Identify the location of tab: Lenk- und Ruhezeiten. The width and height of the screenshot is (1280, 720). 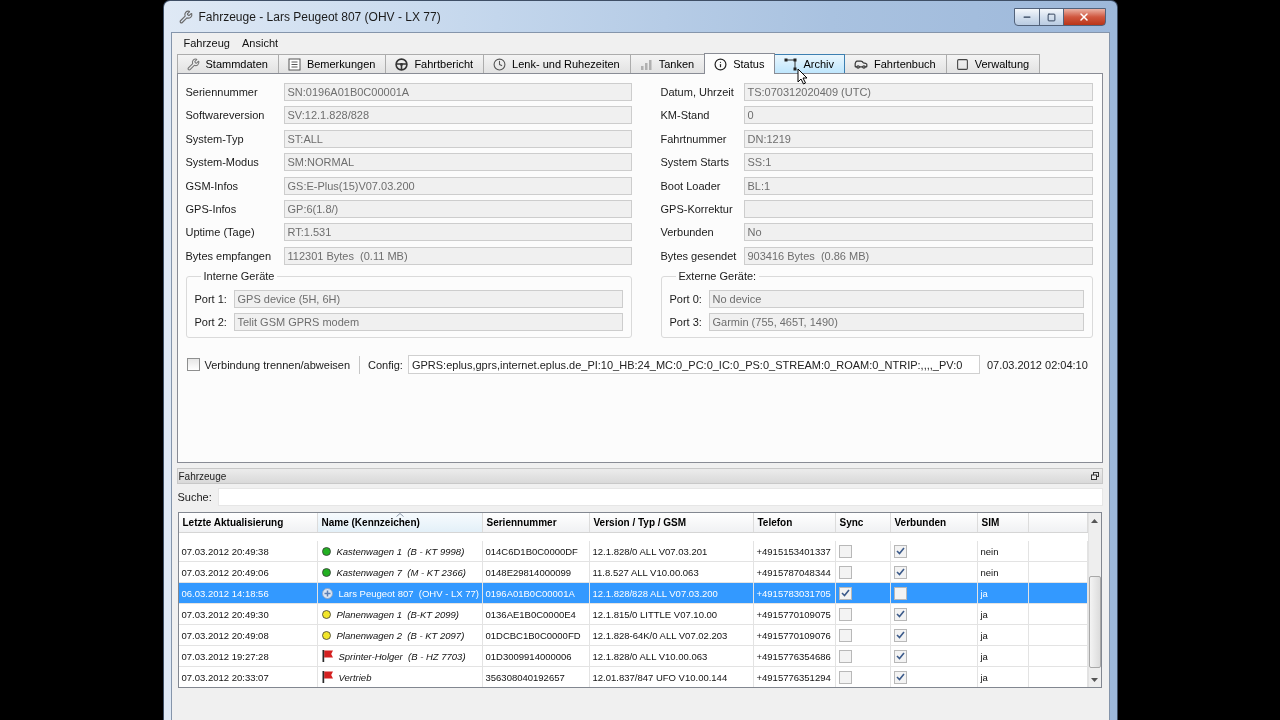
(557, 63).